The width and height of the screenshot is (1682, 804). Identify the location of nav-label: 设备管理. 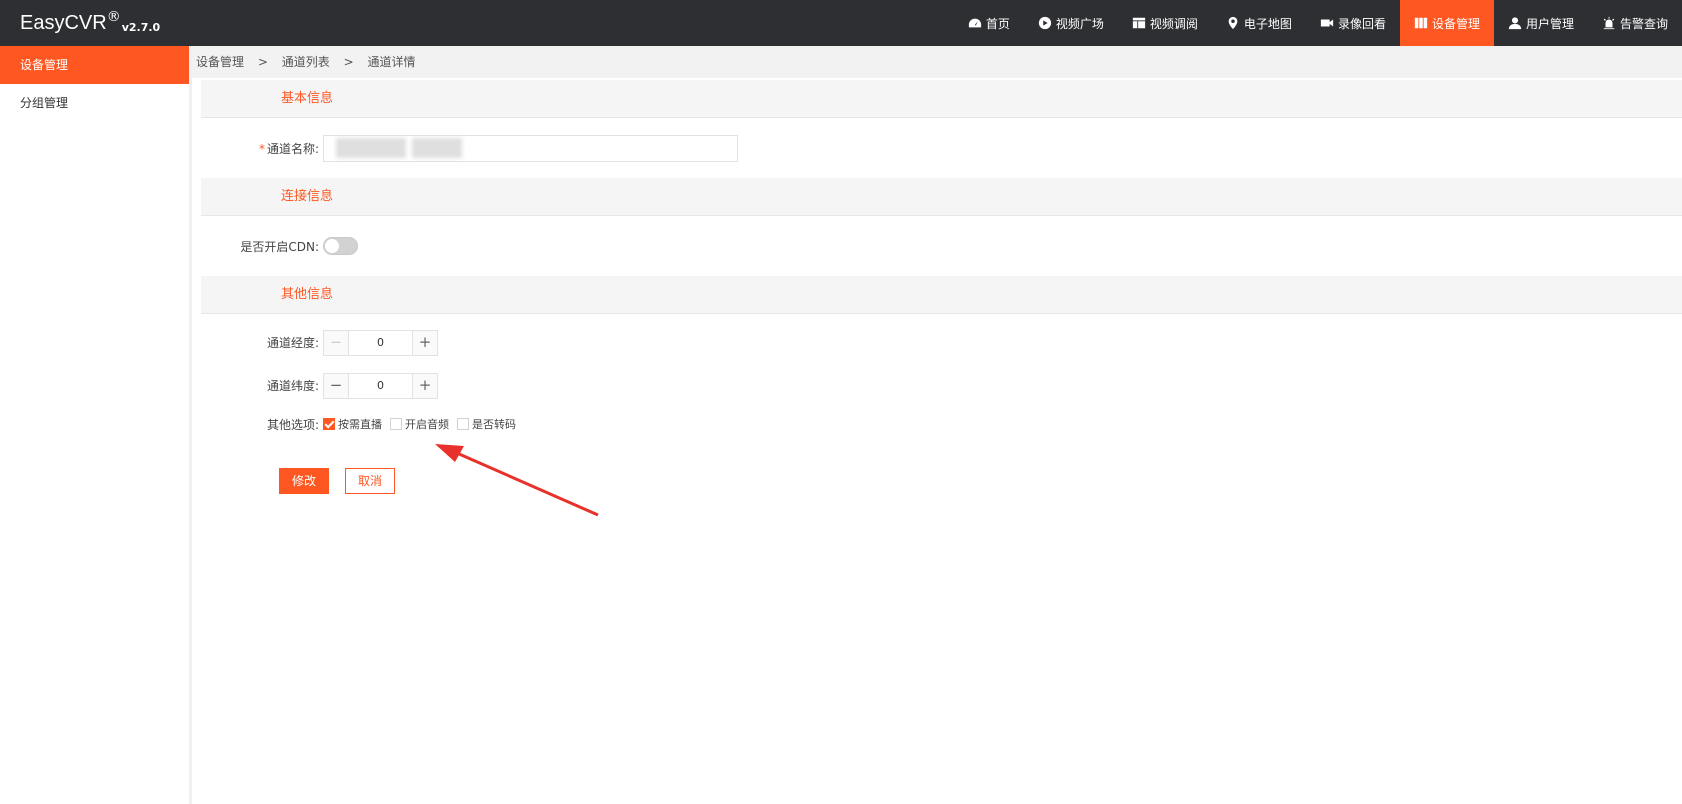
(1455, 23).